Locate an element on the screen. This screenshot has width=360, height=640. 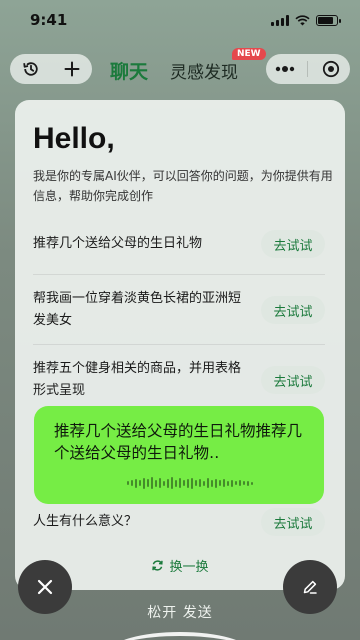
mini-program-capsule is located at coordinates (308, 69).